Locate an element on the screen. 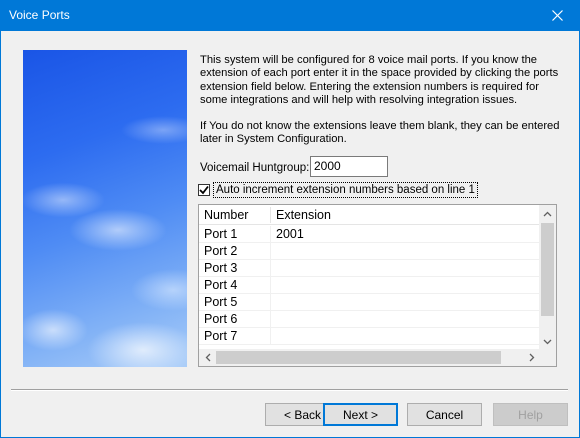  chevron-up-icon is located at coordinates (547, 213).